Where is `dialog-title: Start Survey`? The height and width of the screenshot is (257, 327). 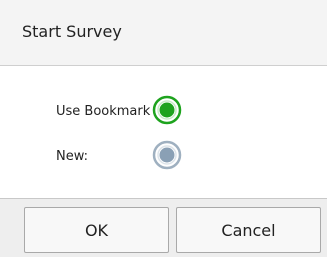 dialog-title: Start Survey is located at coordinates (72, 31).